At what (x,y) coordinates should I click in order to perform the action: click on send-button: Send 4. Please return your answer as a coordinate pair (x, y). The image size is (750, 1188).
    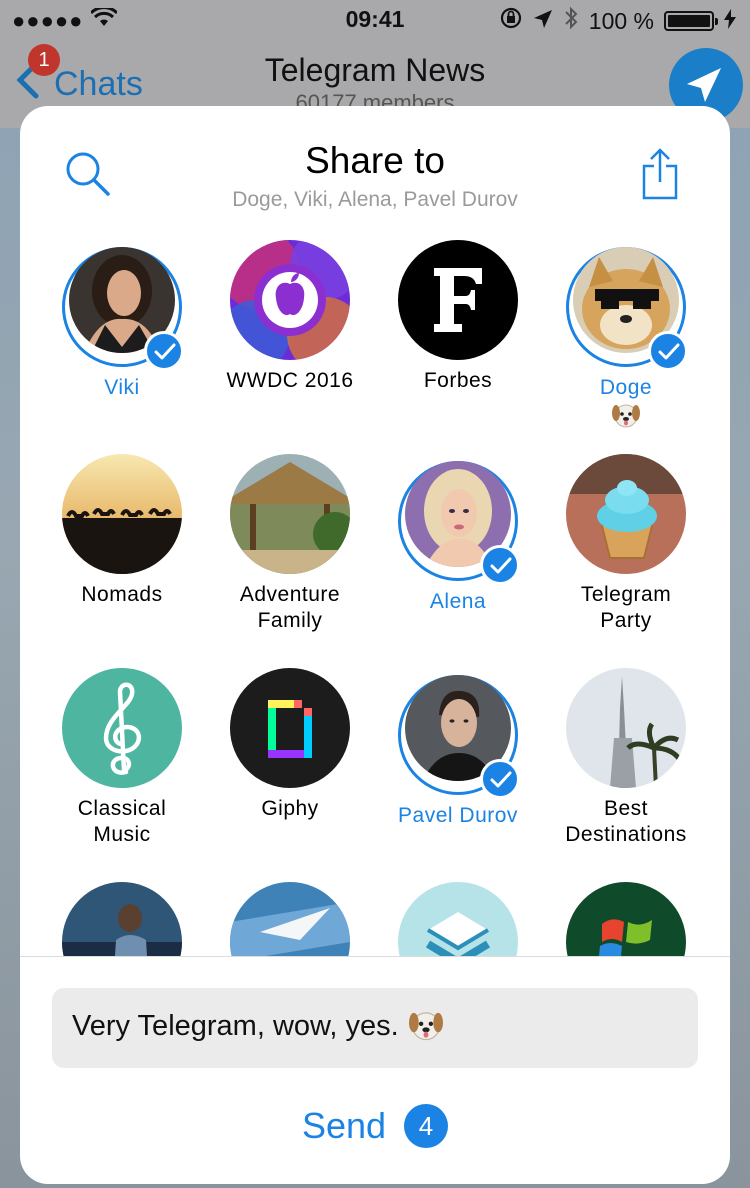
    Looking at the image, I should click on (375, 1126).